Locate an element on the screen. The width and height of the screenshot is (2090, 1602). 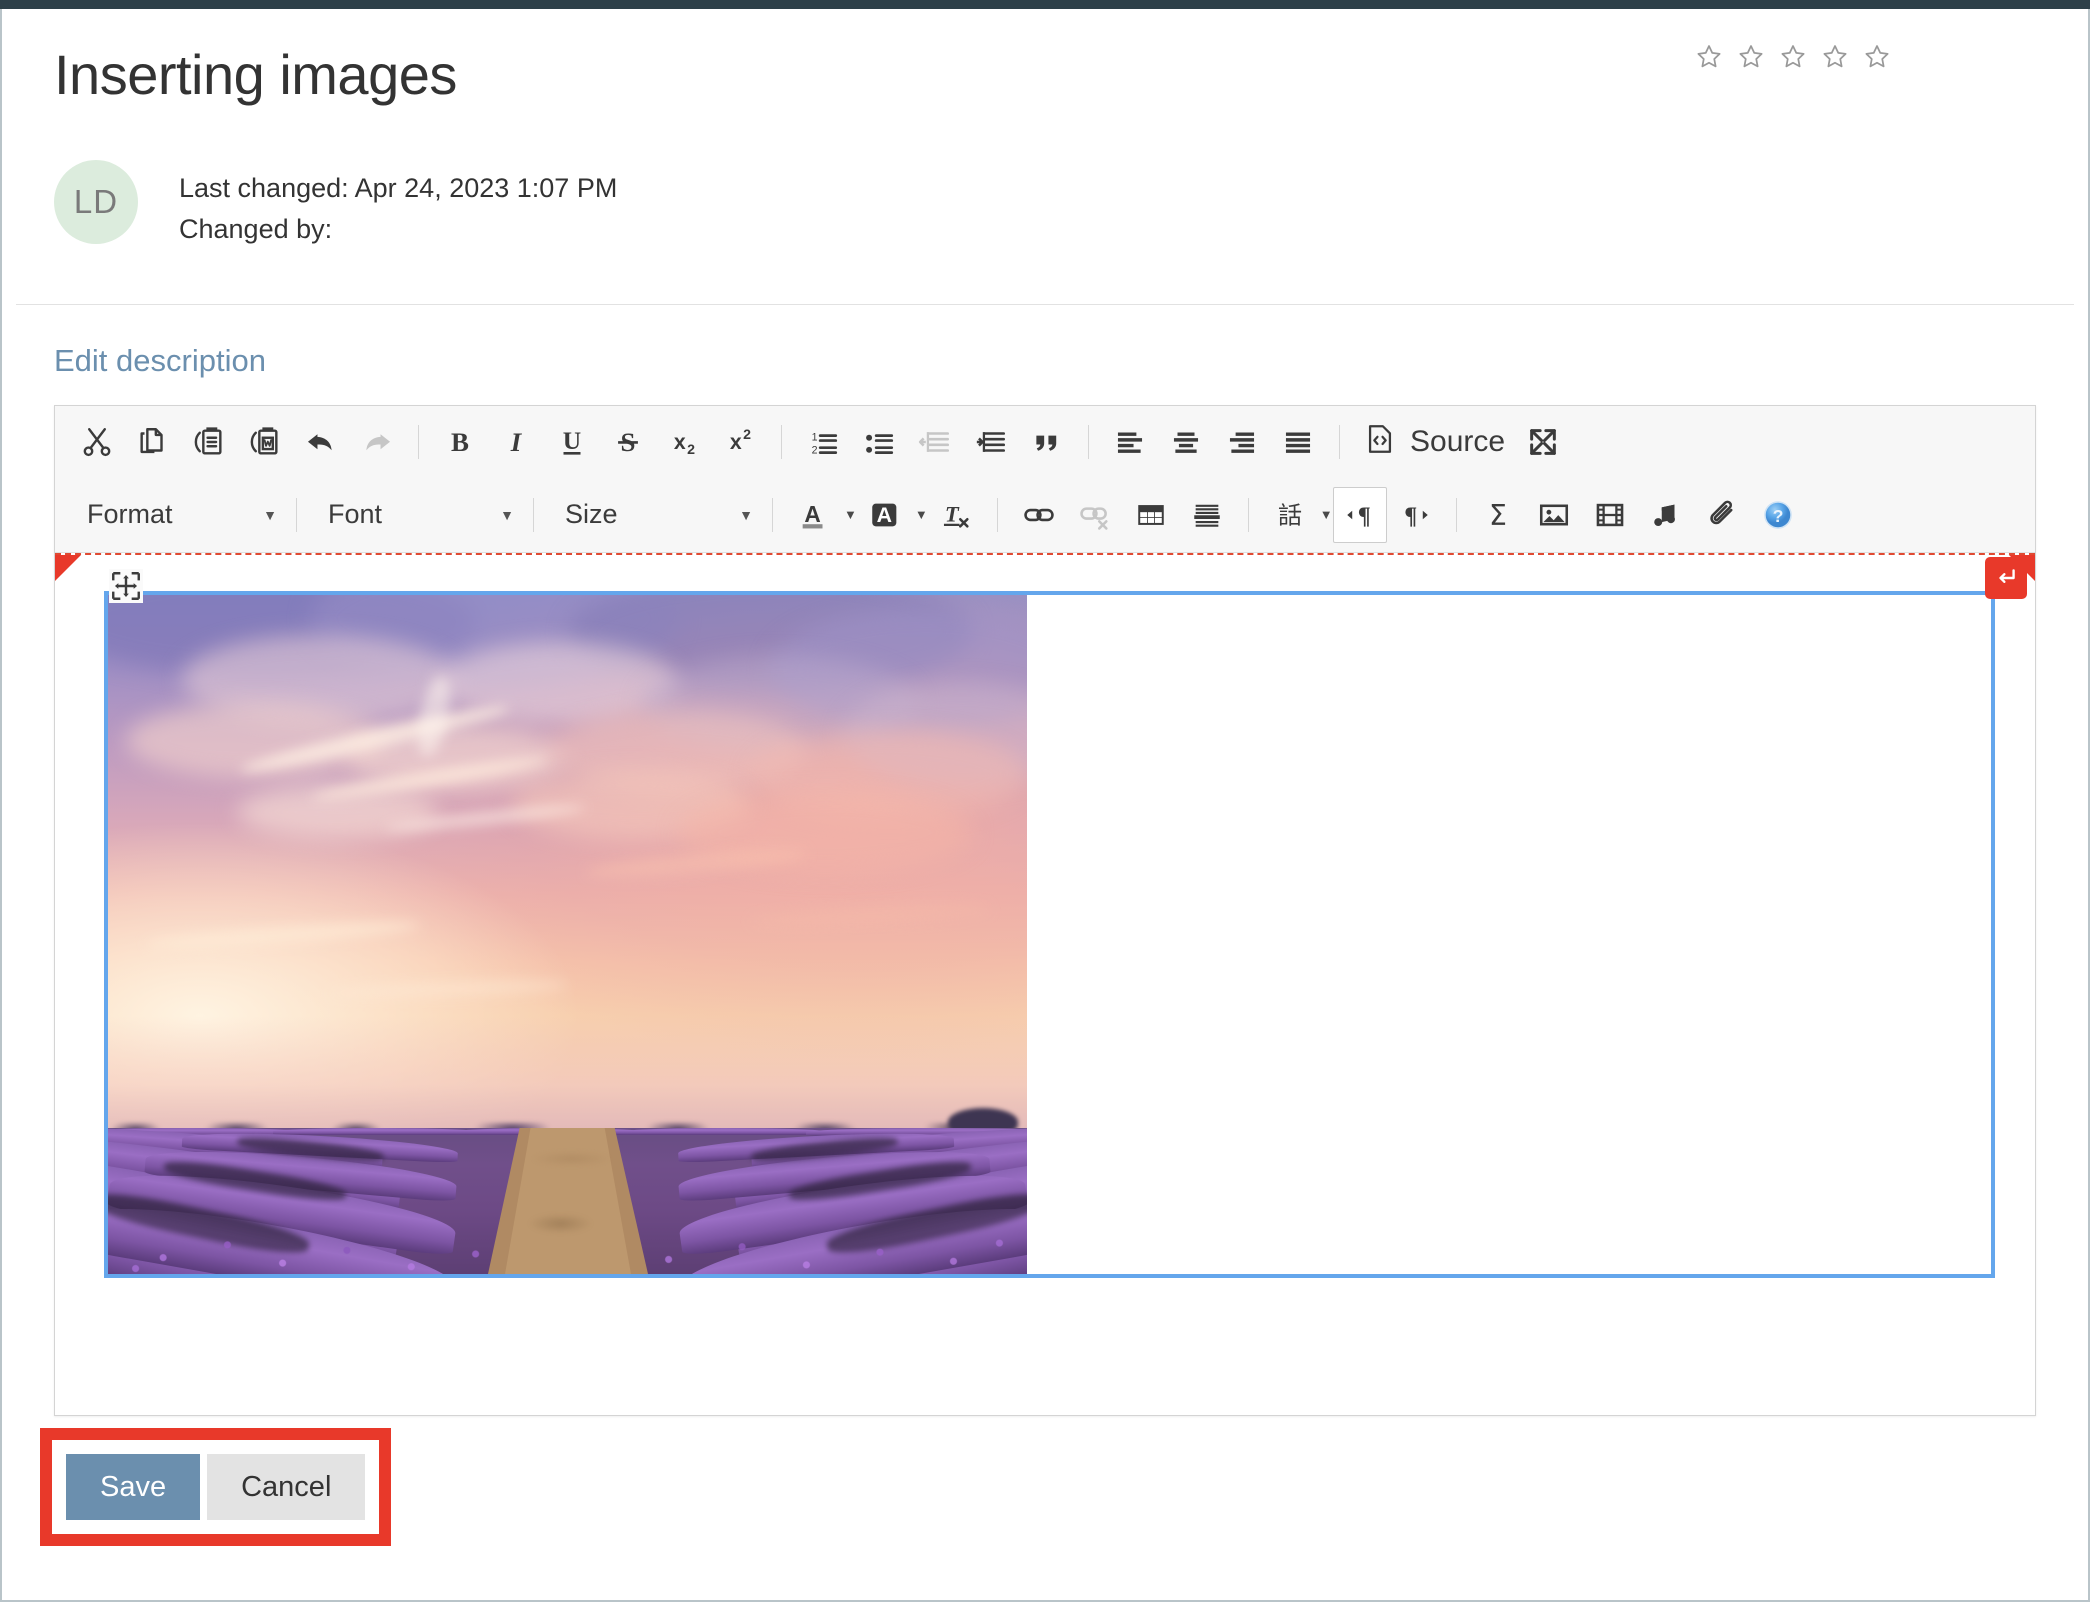
format-dropdown: Format ▼ is located at coordinates (176, 515).